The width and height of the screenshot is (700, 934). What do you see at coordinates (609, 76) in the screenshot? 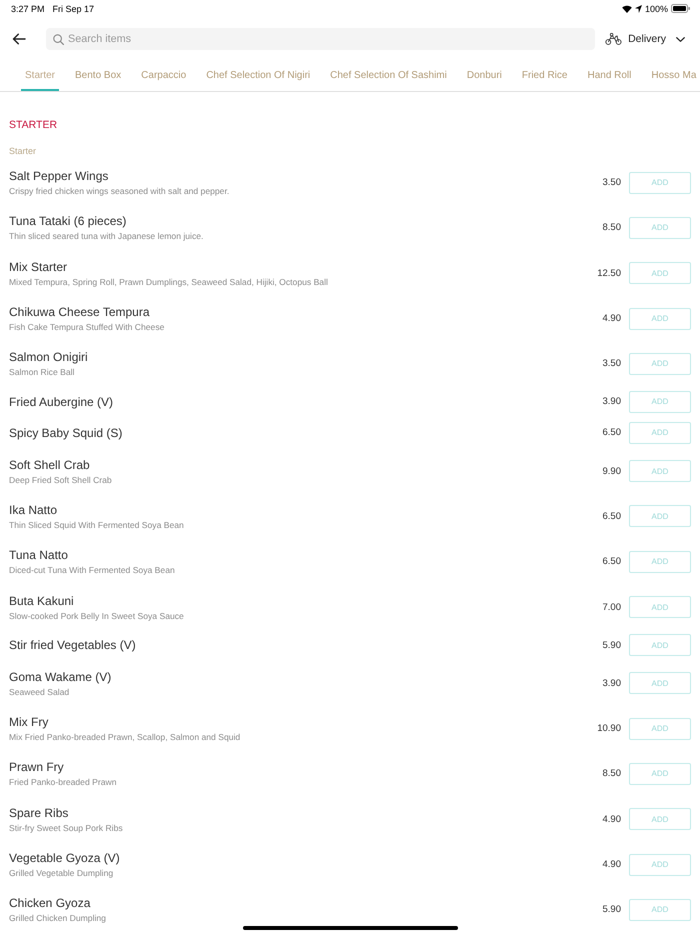
I see `category-tab: Hand Roll` at bounding box center [609, 76].